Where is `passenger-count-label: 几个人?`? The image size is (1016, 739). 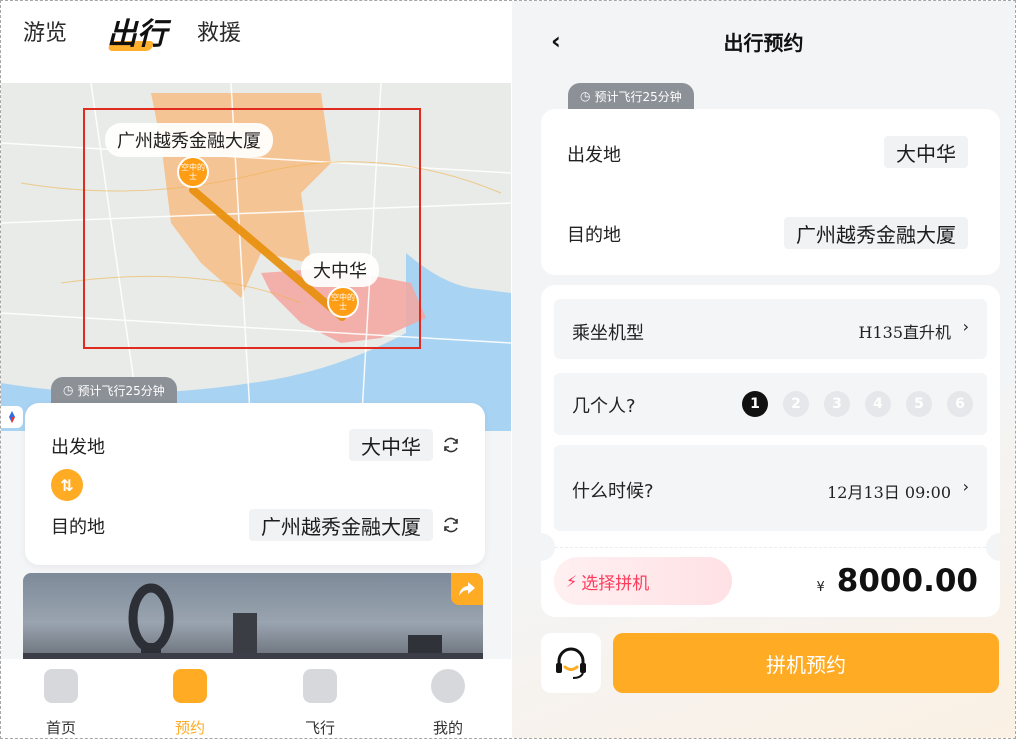
passenger-count-label: 几个人? is located at coordinates (604, 406).